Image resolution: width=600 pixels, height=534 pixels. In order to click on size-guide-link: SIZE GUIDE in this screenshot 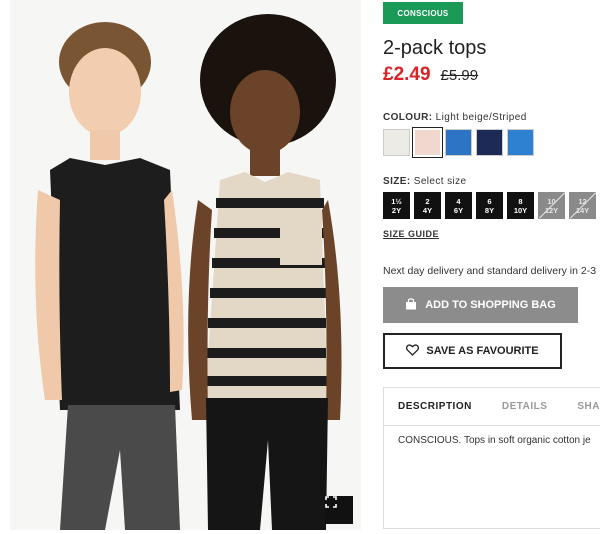, I will do `click(411, 234)`.